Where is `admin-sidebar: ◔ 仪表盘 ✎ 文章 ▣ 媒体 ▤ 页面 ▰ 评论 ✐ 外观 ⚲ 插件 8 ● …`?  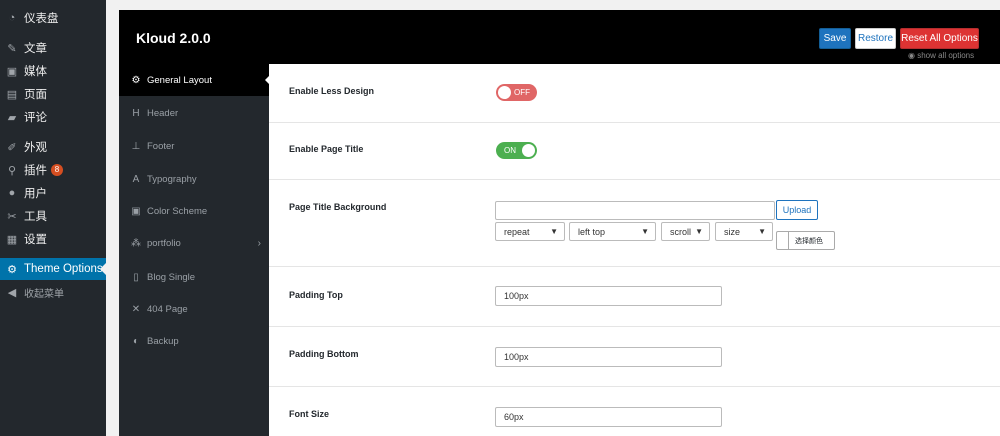 admin-sidebar: ◔ 仪表盘 ✎ 文章 ▣ 媒体 ▤ 页面 ▰ 评论 ✐ 外观 ⚲ 插件 8 ● … is located at coordinates (53, 218).